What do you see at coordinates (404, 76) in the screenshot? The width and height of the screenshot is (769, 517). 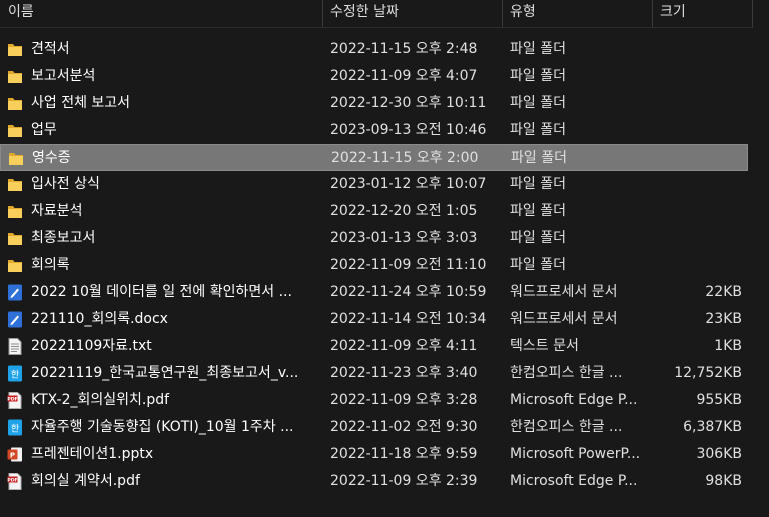 I see `file-date-modified: 2022-11-09 오후 4:07` at bounding box center [404, 76].